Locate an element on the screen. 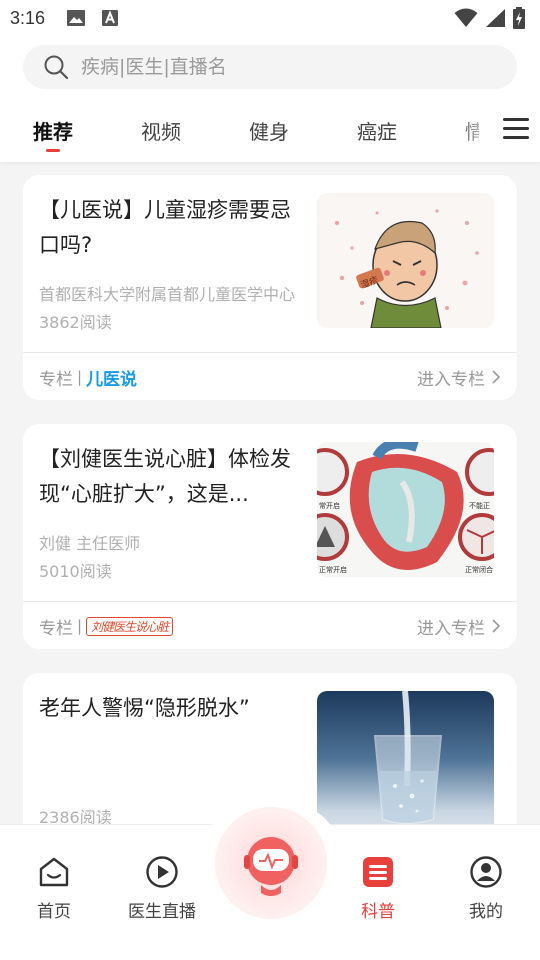 This screenshot has width=540, height=960. search-bar is located at coordinates (270, 67).